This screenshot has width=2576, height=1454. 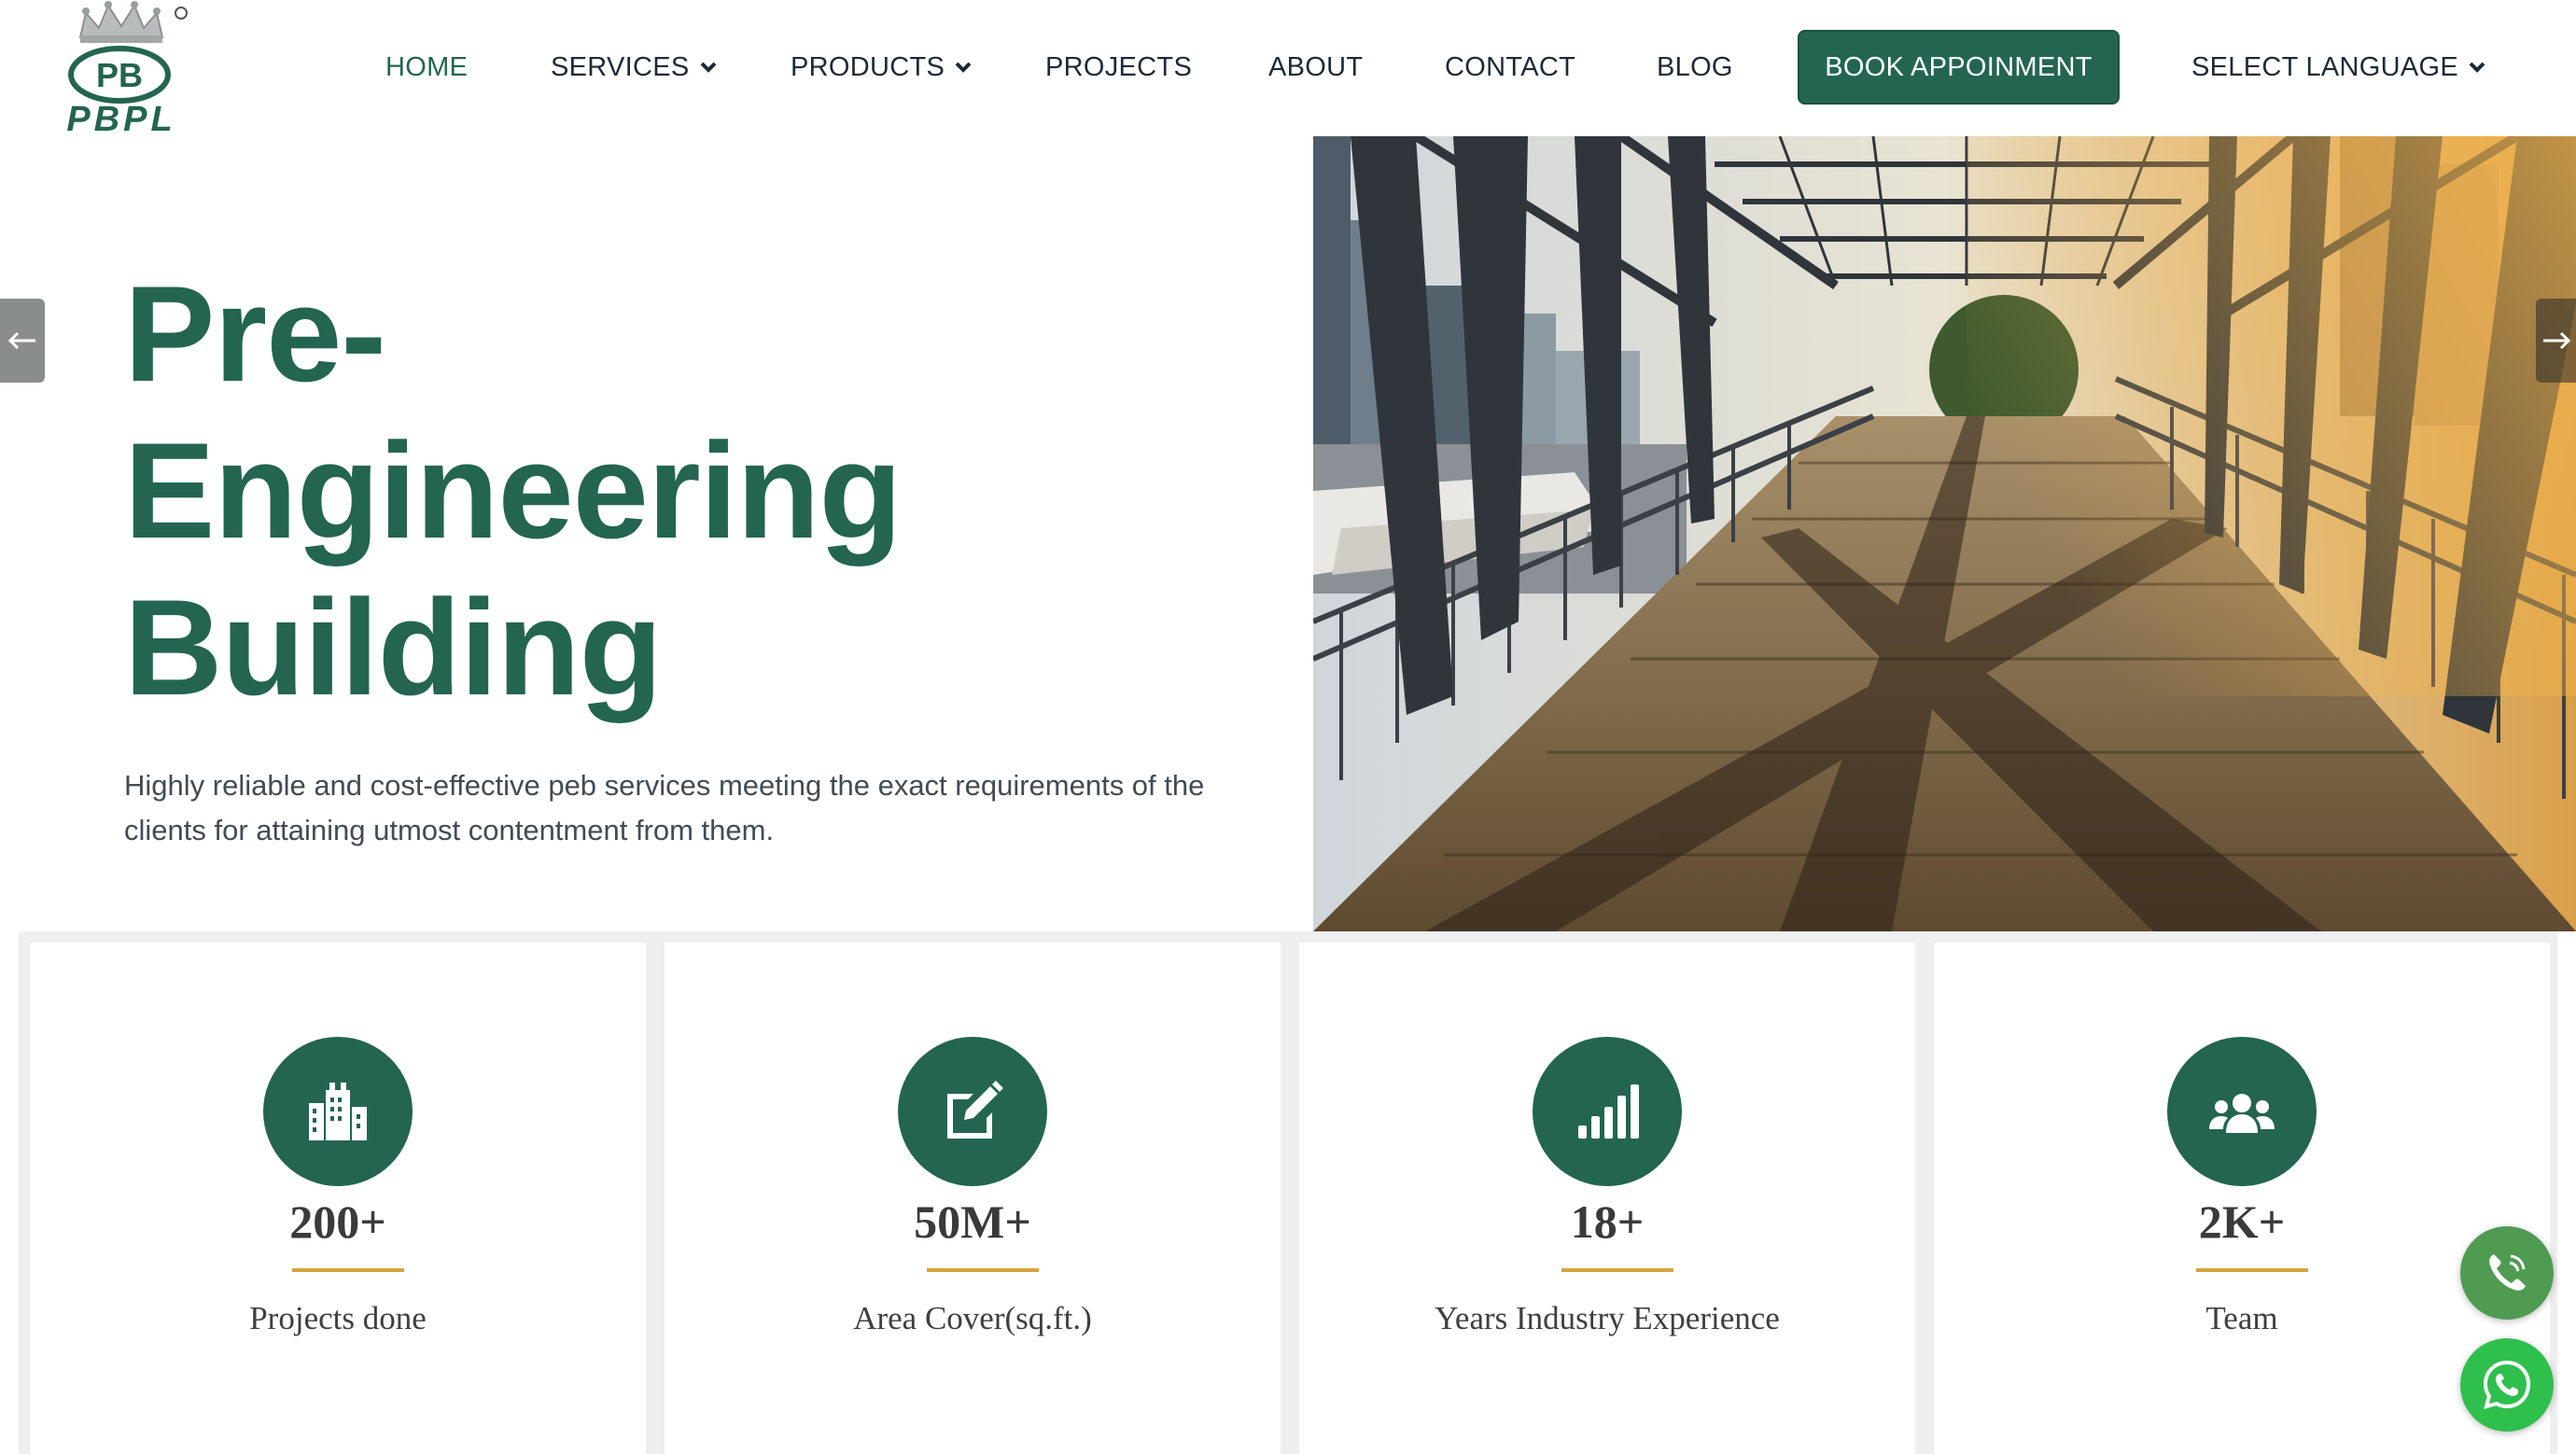 What do you see at coordinates (973, 1111) in the screenshot?
I see `edit-icon` at bounding box center [973, 1111].